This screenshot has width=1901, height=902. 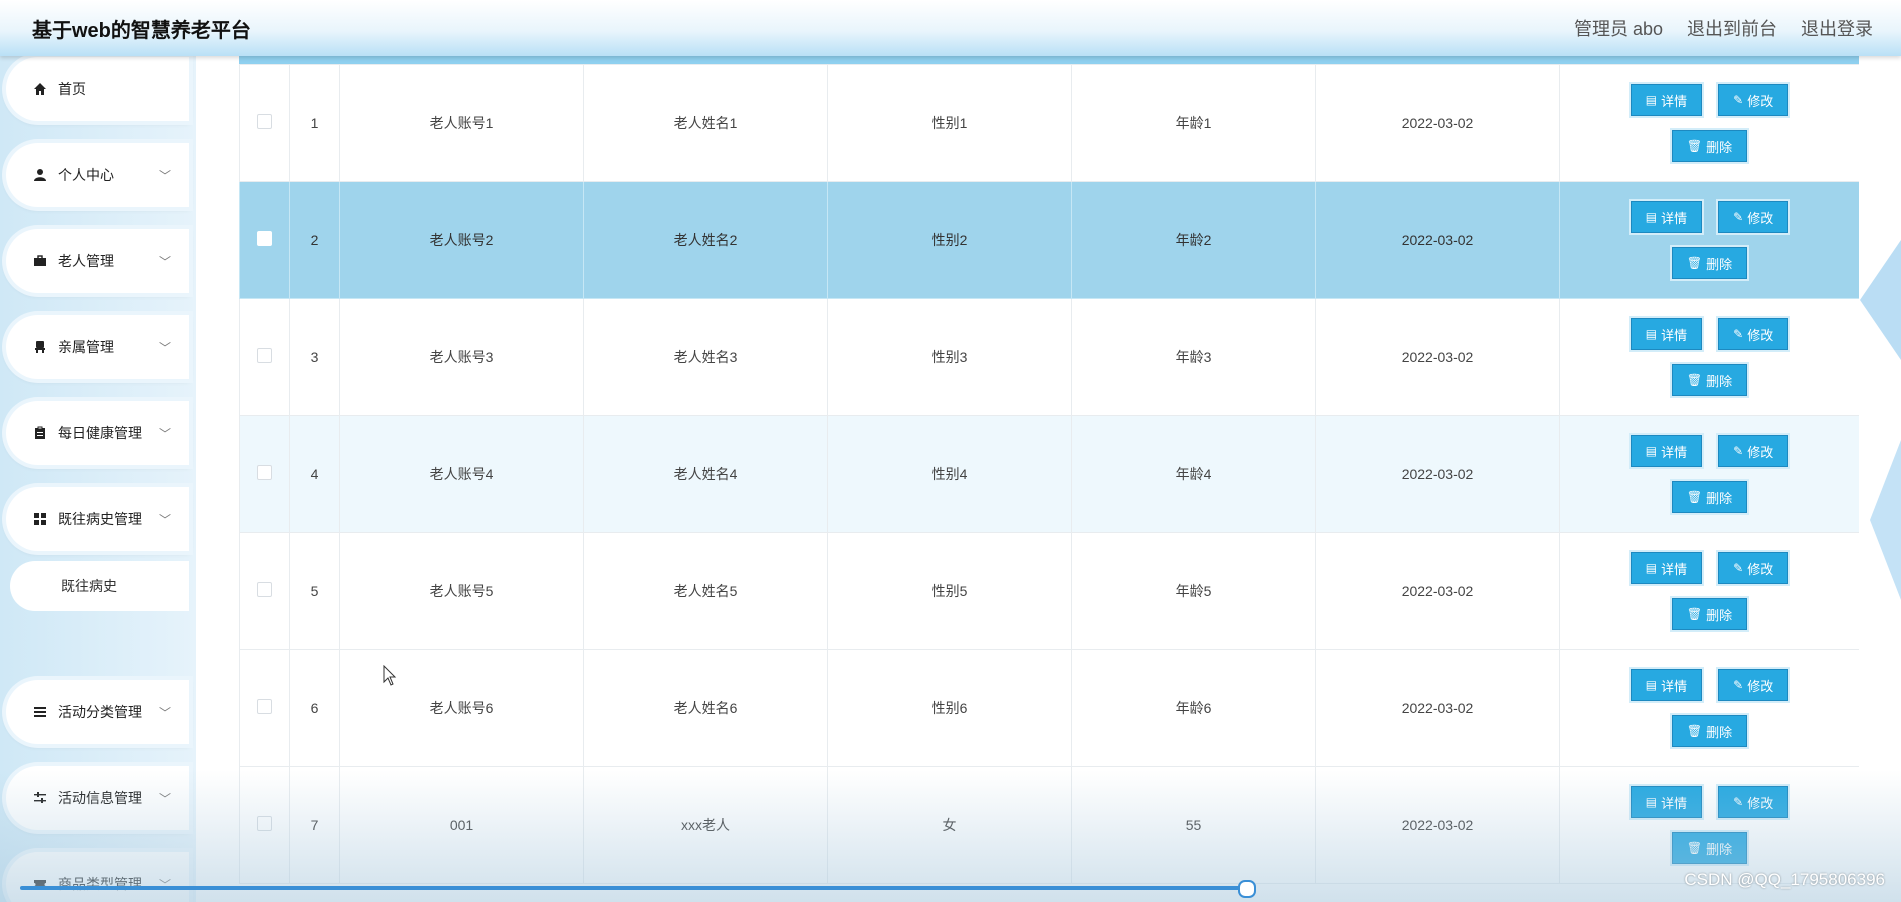 What do you see at coordinates (461, 591) in the screenshot?
I see `elder-account: 老人账号5` at bounding box center [461, 591].